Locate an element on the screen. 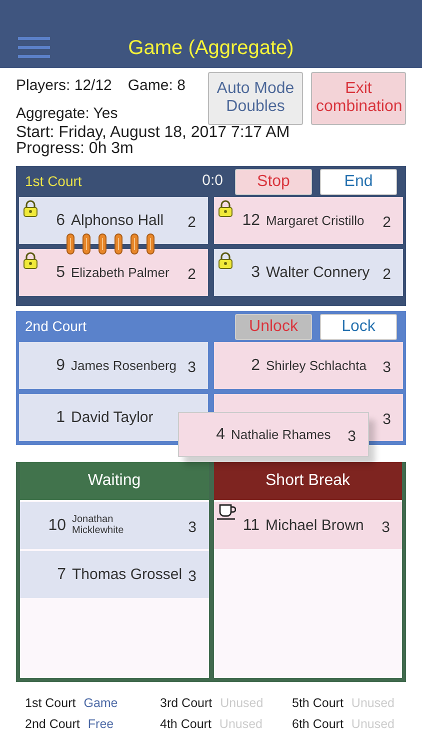 The height and width of the screenshot is (750, 422). player-name: Elizabeth Palmer is located at coordinates (120, 273).